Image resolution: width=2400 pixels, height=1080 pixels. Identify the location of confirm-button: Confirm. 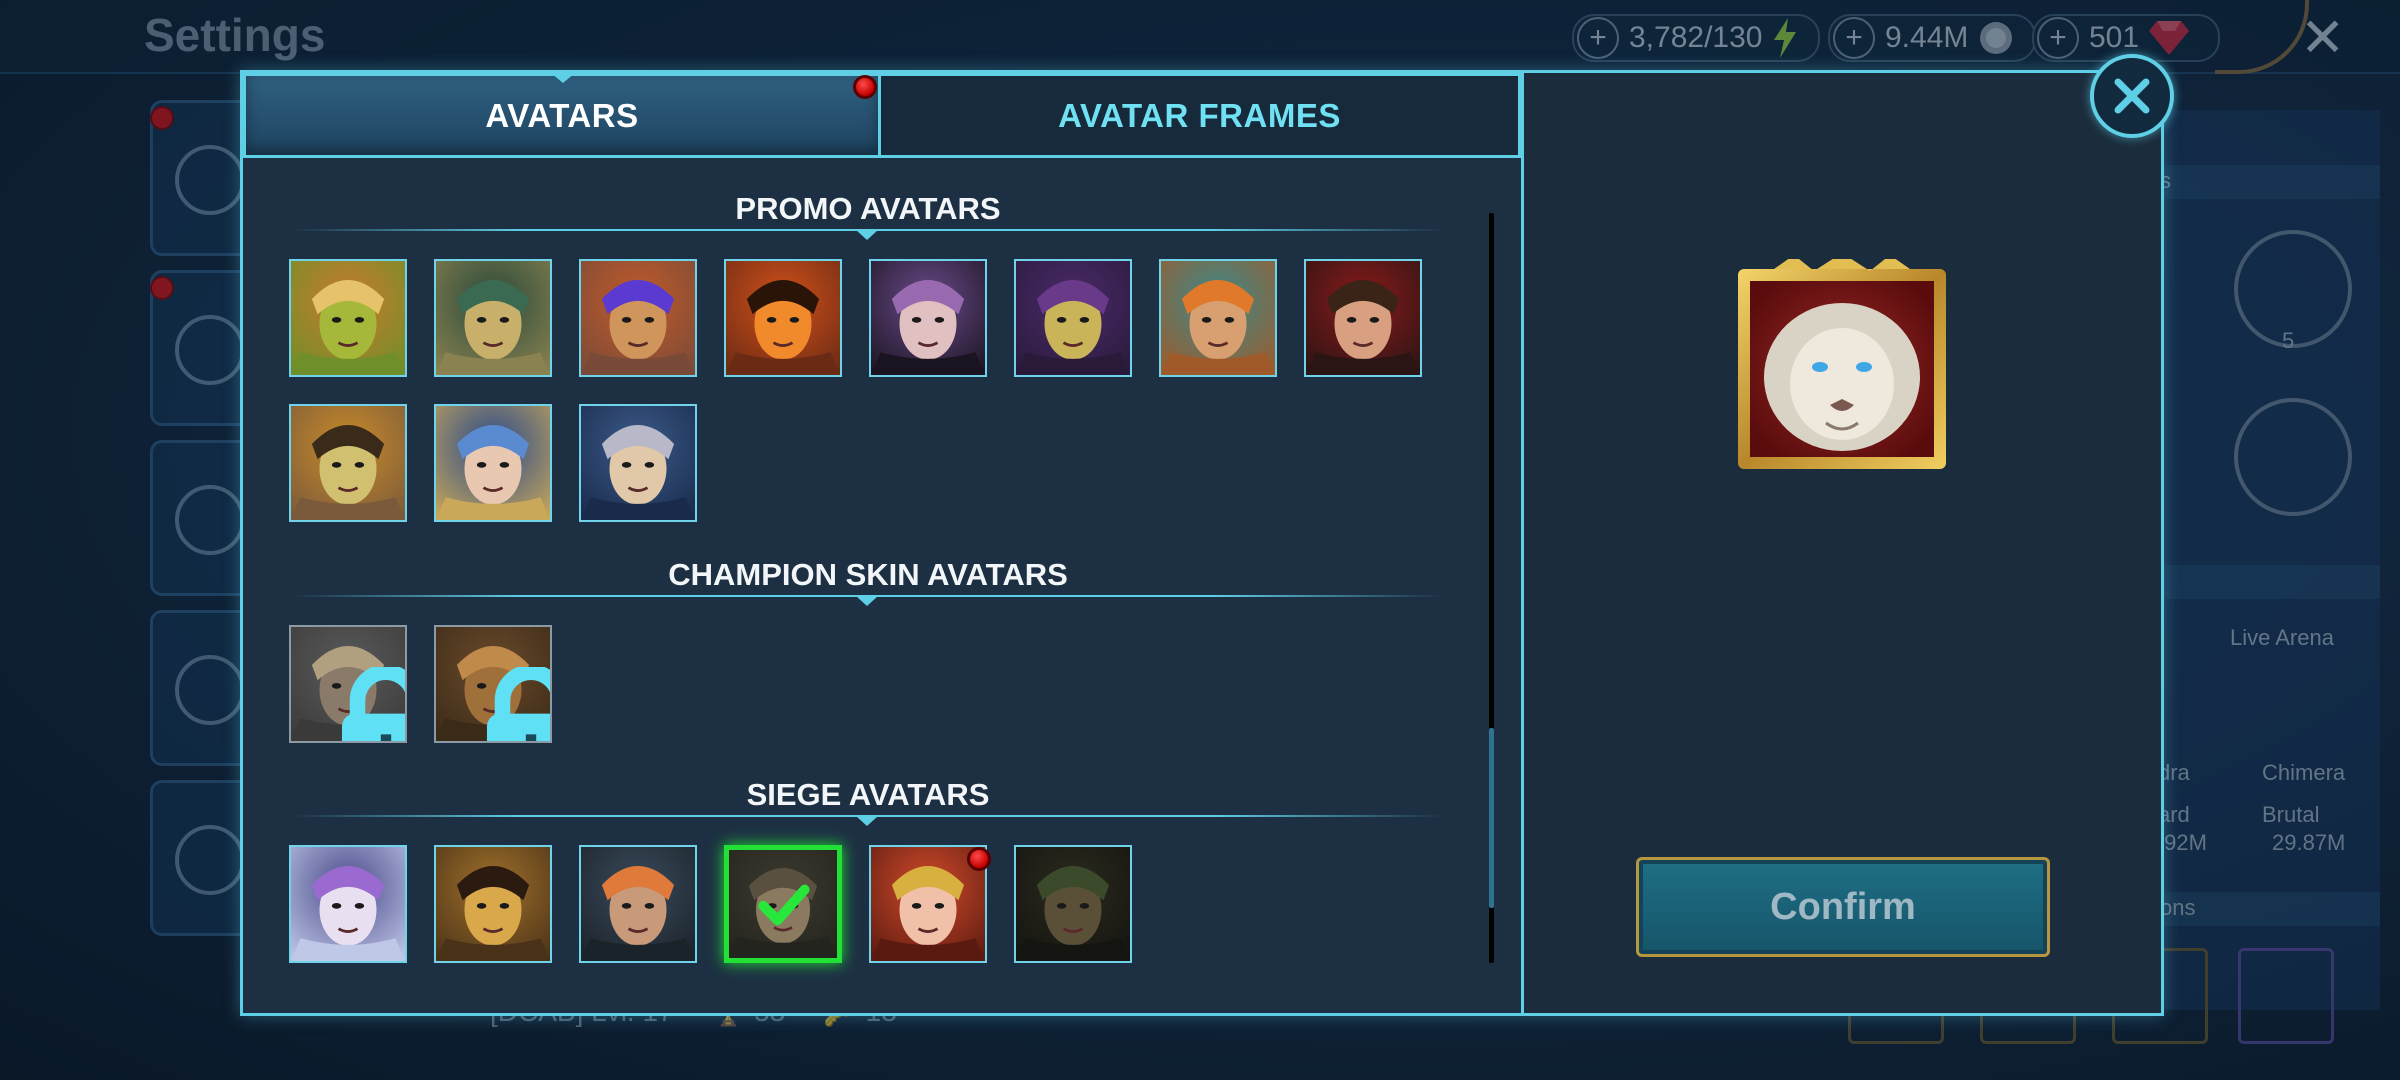
(1843, 907).